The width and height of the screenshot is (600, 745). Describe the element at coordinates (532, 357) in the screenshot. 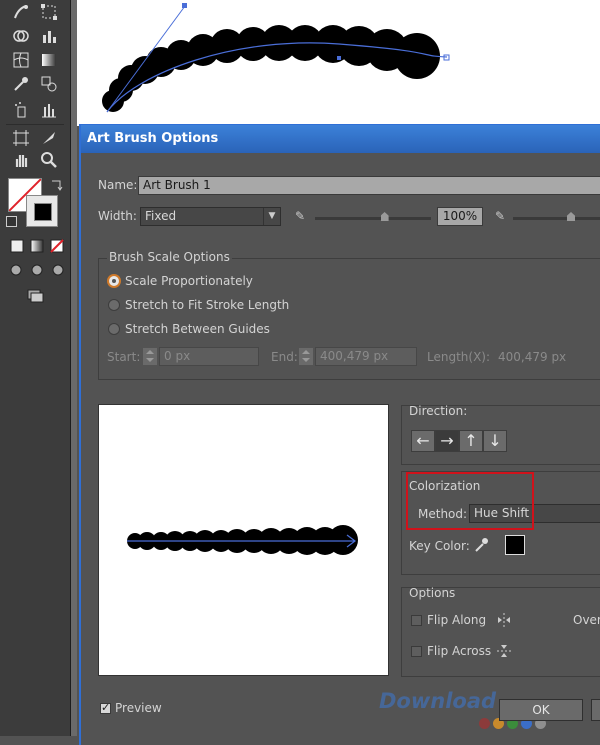

I see `length-value: 400,479 px` at that location.